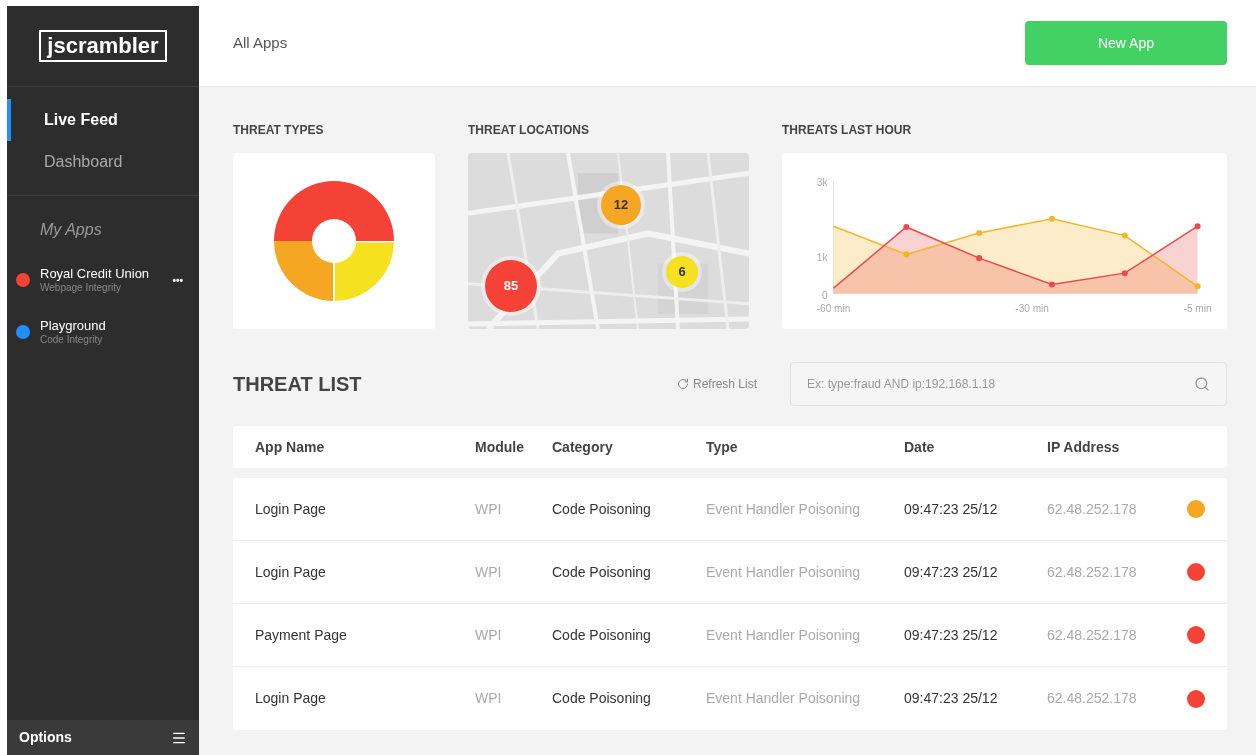 Image resolution: width=1256 pixels, height=755 pixels. Describe the element at coordinates (824, 295) in the screenshot. I see `y-tick-label: 0` at that location.